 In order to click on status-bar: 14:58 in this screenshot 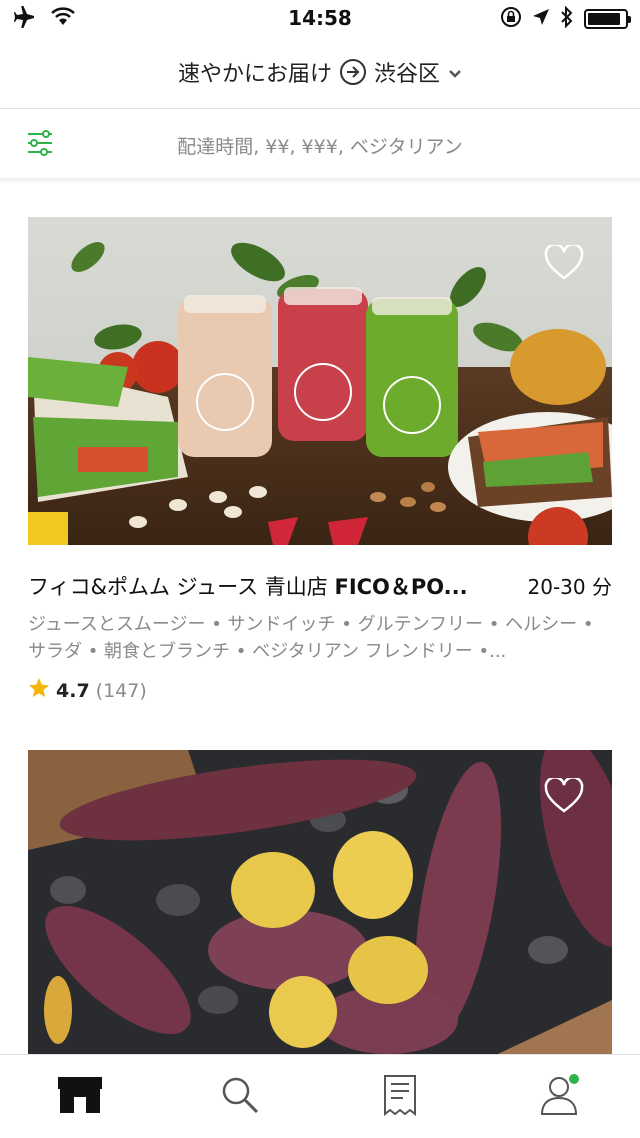, I will do `click(320, 18)`.